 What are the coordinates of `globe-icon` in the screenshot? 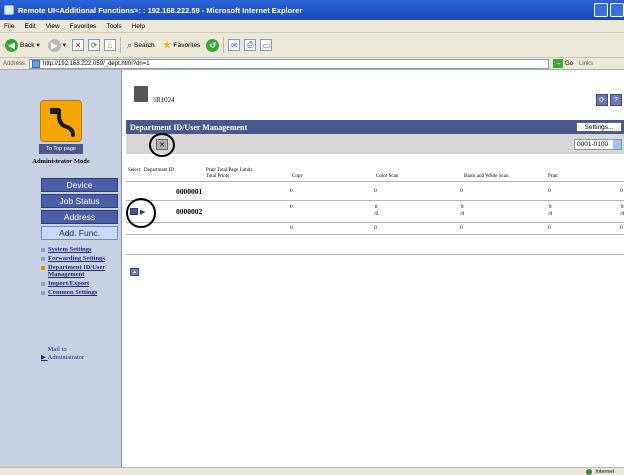 It's located at (589, 471).